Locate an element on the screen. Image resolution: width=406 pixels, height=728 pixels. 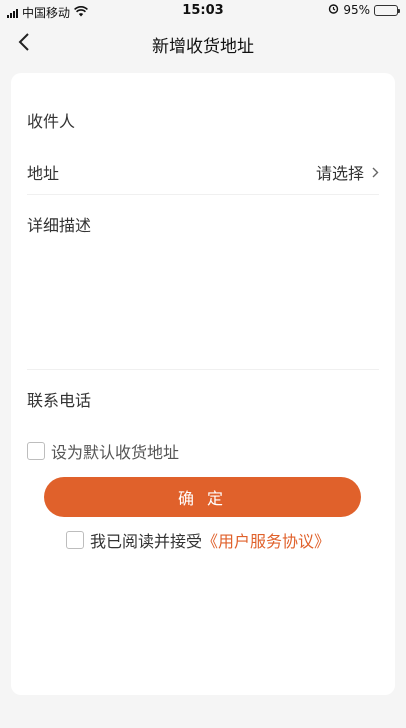
agreement-row: 我已阅读并接受 《用户服务协议》 is located at coordinates (198, 540).